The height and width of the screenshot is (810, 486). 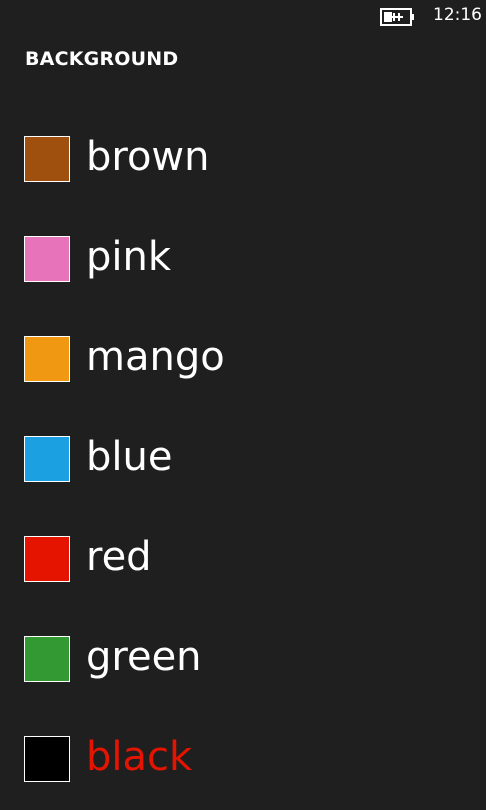 I want to click on color-item-pink: pink, so click(x=243, y=260).